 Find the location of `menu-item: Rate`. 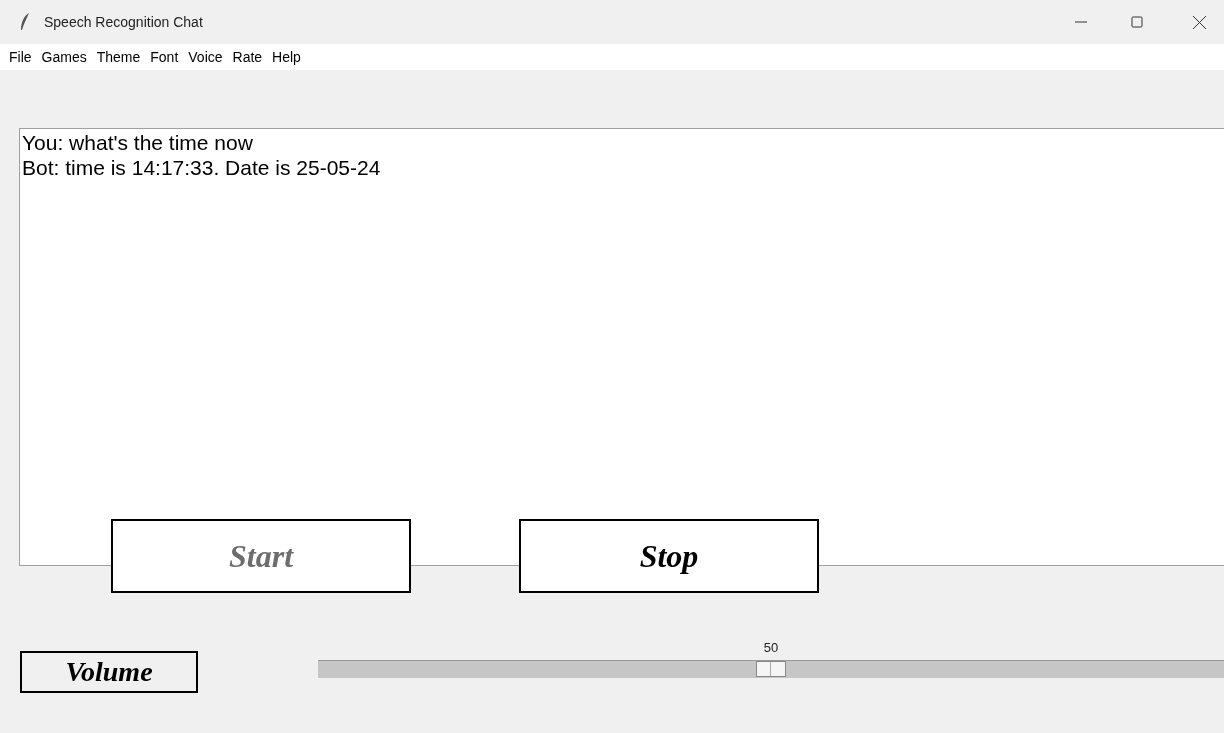

menu-item: Rate is located at coordinates (247, 57).